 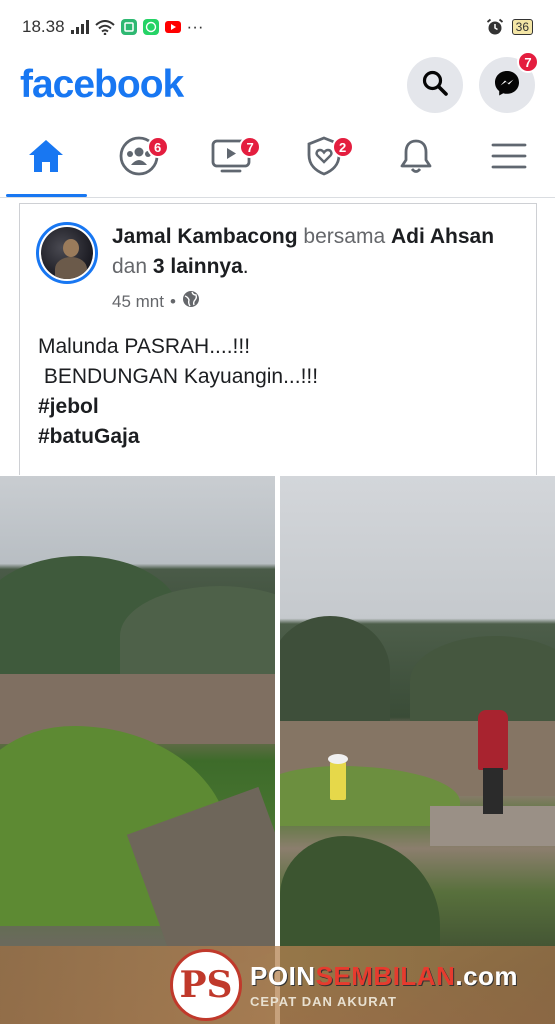 I want to click on groups-badge: 6, so click(x=157, y=147).